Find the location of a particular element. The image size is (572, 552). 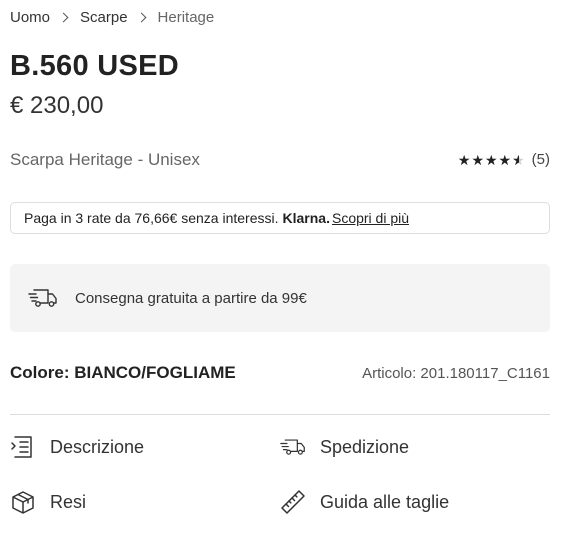

size-guide-link: Guida alle taglie is located at coordinates (364, 502).